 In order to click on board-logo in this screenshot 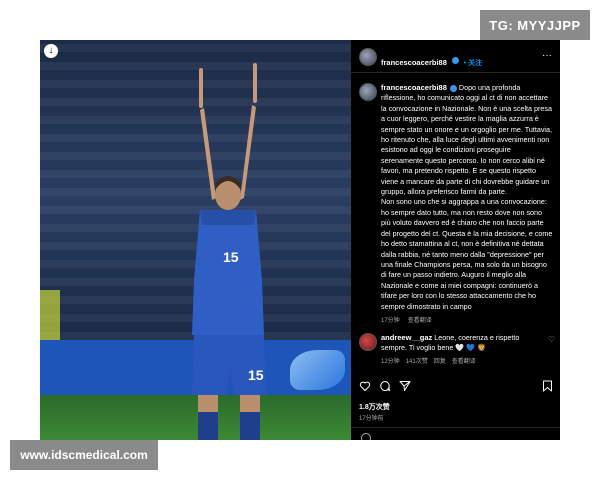, I will do `click(317, 370)`.